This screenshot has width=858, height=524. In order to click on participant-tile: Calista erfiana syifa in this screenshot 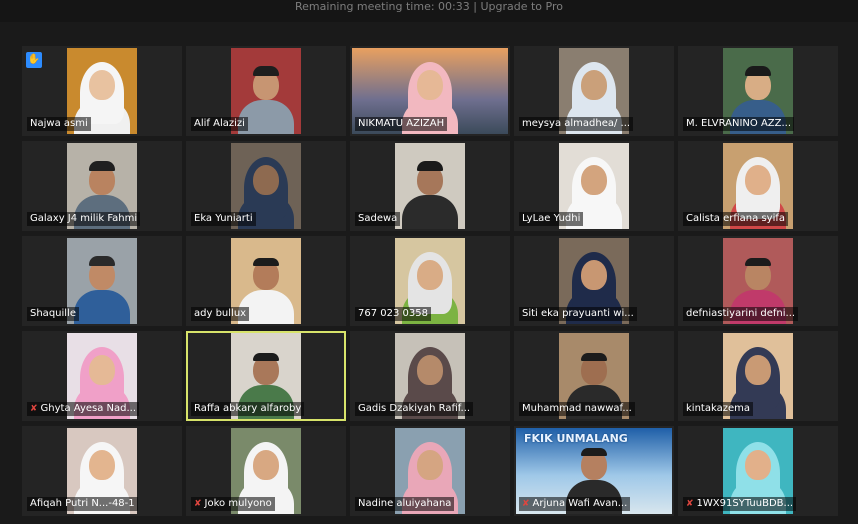, I will do `click(758, 186)`.